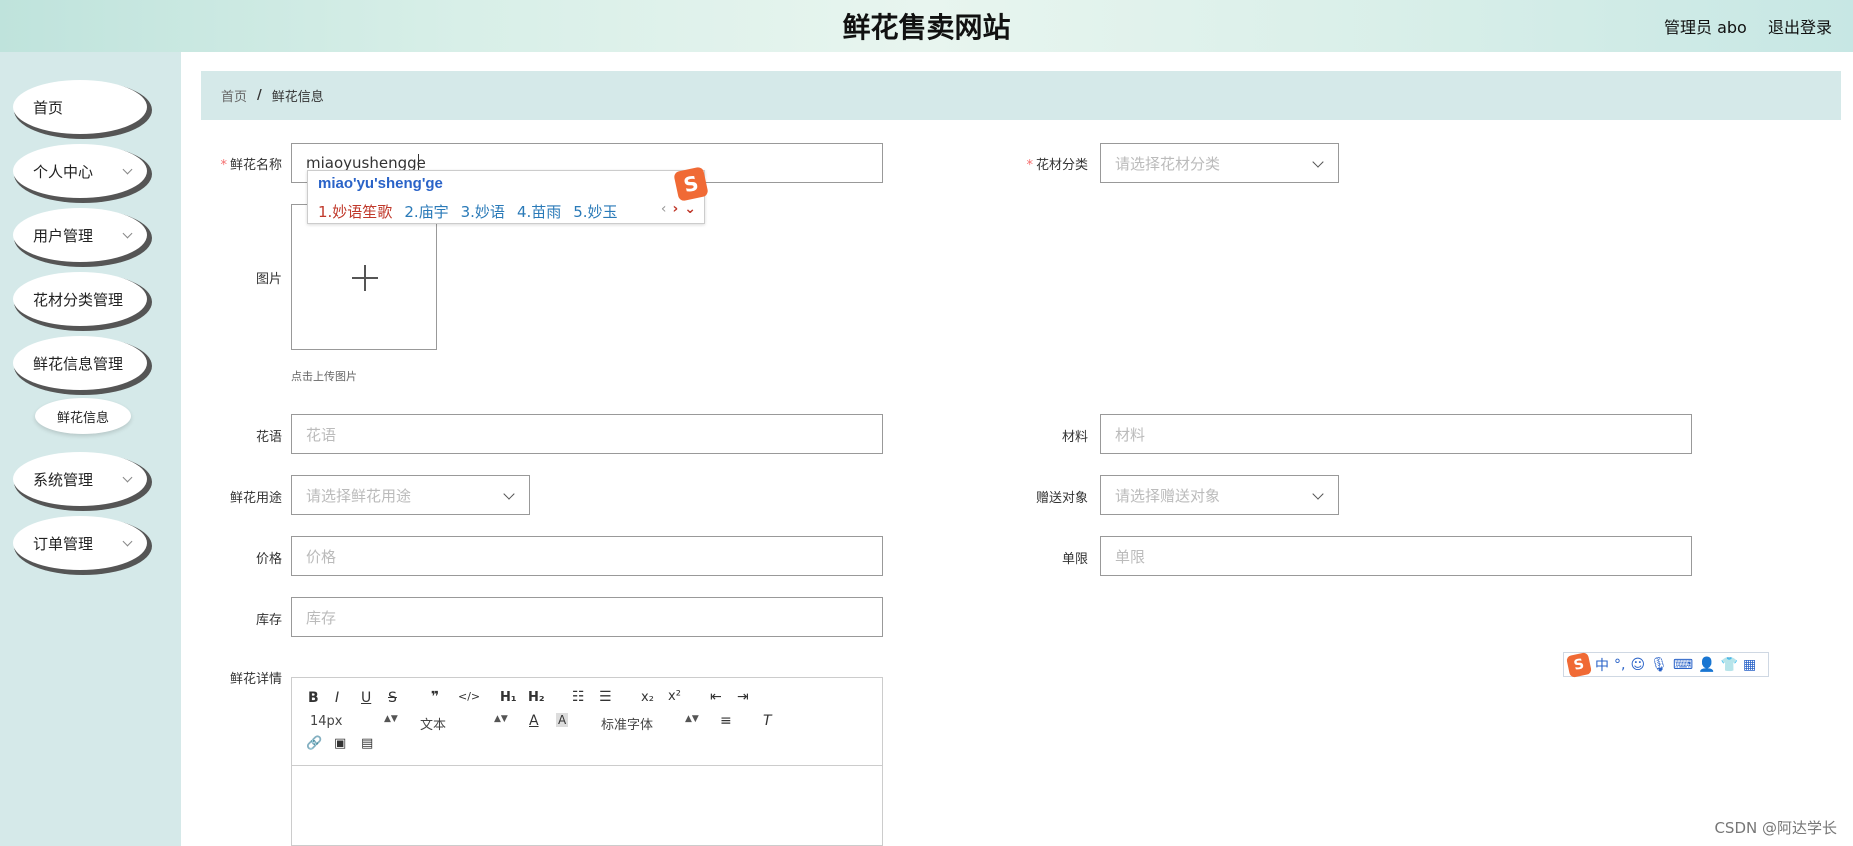 The height and width of the screenshot is (846, 1853). Describe the element at coordinates (483, 211) in the screenshot. I see `ime-candidate: 3.妙语` at that location.